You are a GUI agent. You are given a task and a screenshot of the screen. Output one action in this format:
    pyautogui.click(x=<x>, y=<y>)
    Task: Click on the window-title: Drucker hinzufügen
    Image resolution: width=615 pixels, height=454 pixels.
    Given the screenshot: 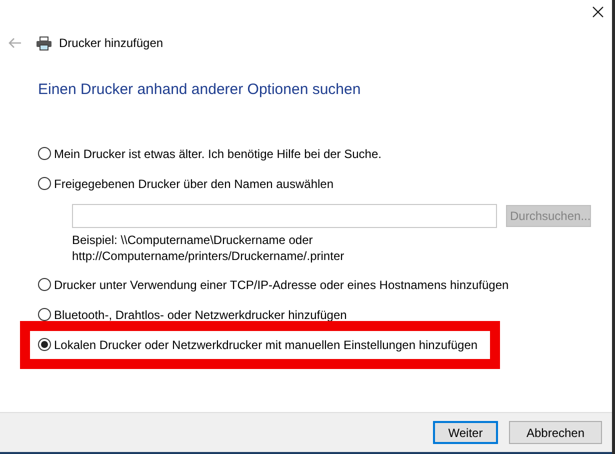 What is the action you would take?
    pyautogui.click(x=111, y=43)
    